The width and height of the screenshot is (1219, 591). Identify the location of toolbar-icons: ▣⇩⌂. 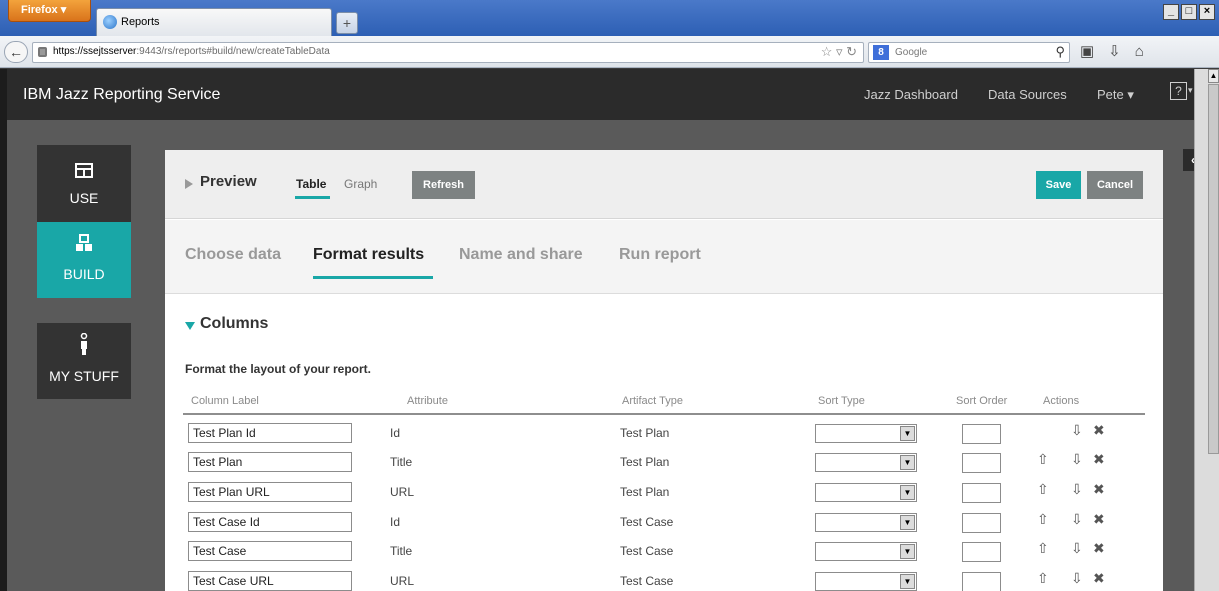
(1119, 51).